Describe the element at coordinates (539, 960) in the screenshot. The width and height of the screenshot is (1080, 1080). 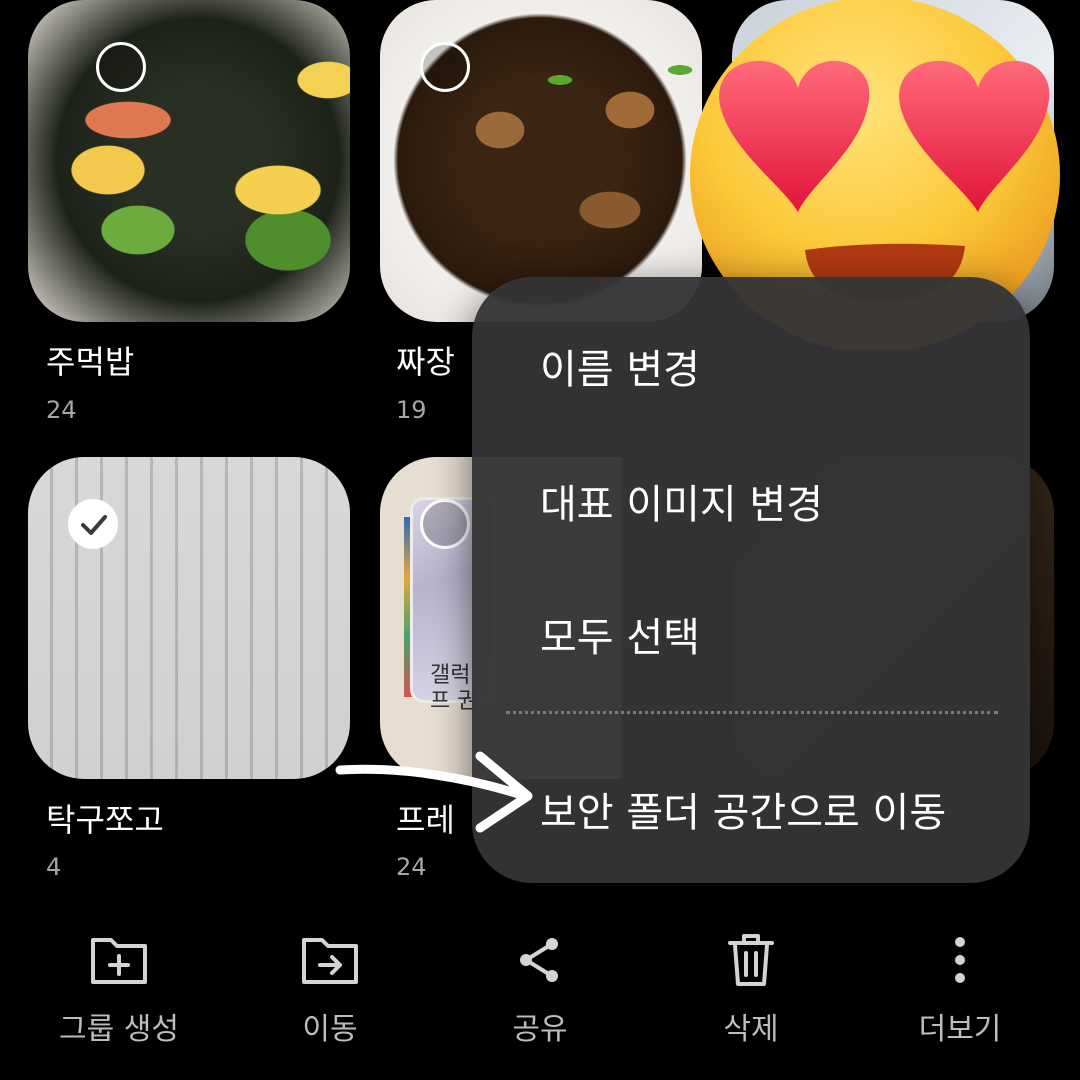
I see `share-icon` at that location.